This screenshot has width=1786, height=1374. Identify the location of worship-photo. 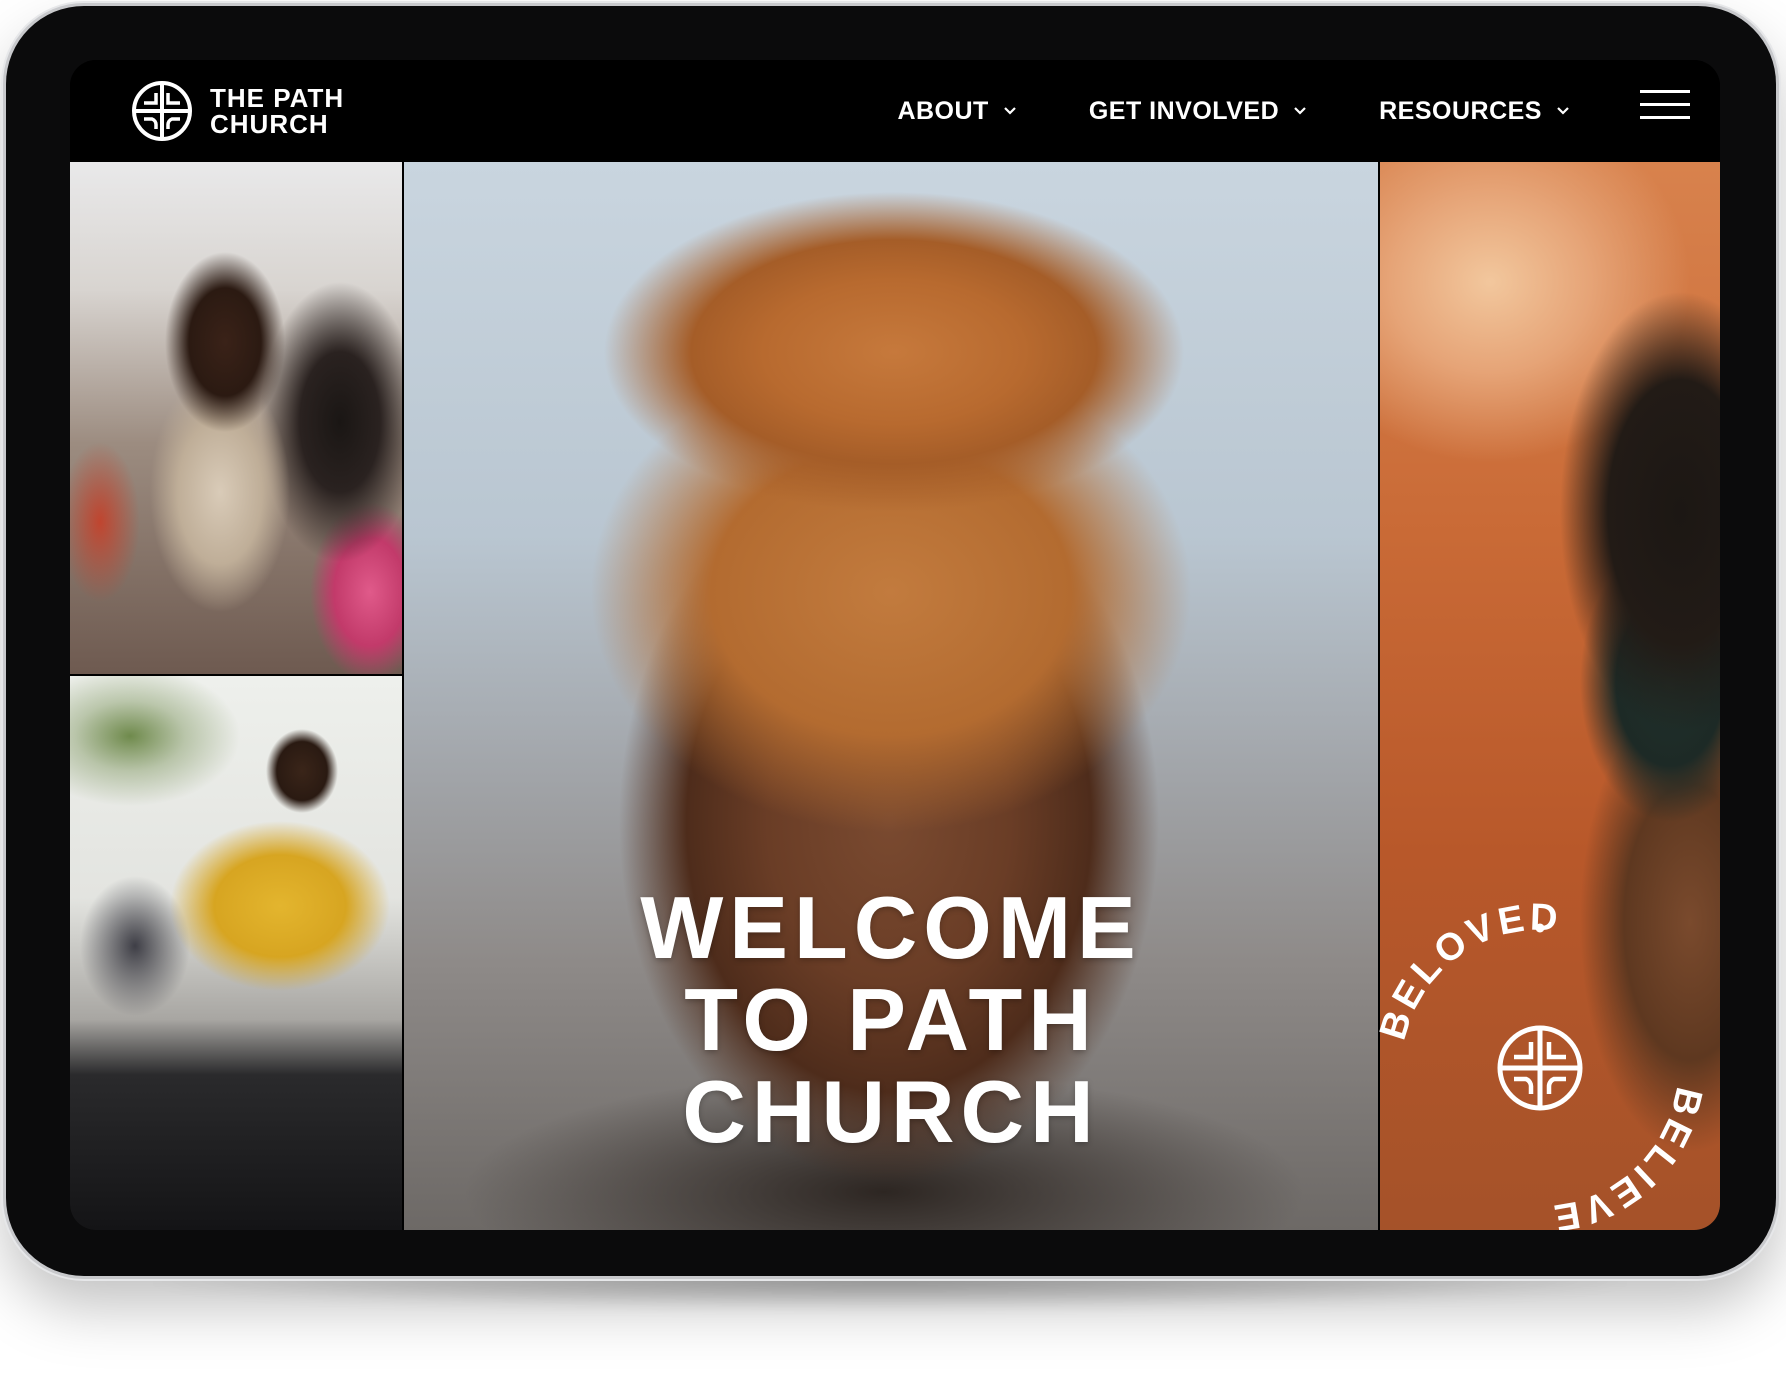
(236, 418).